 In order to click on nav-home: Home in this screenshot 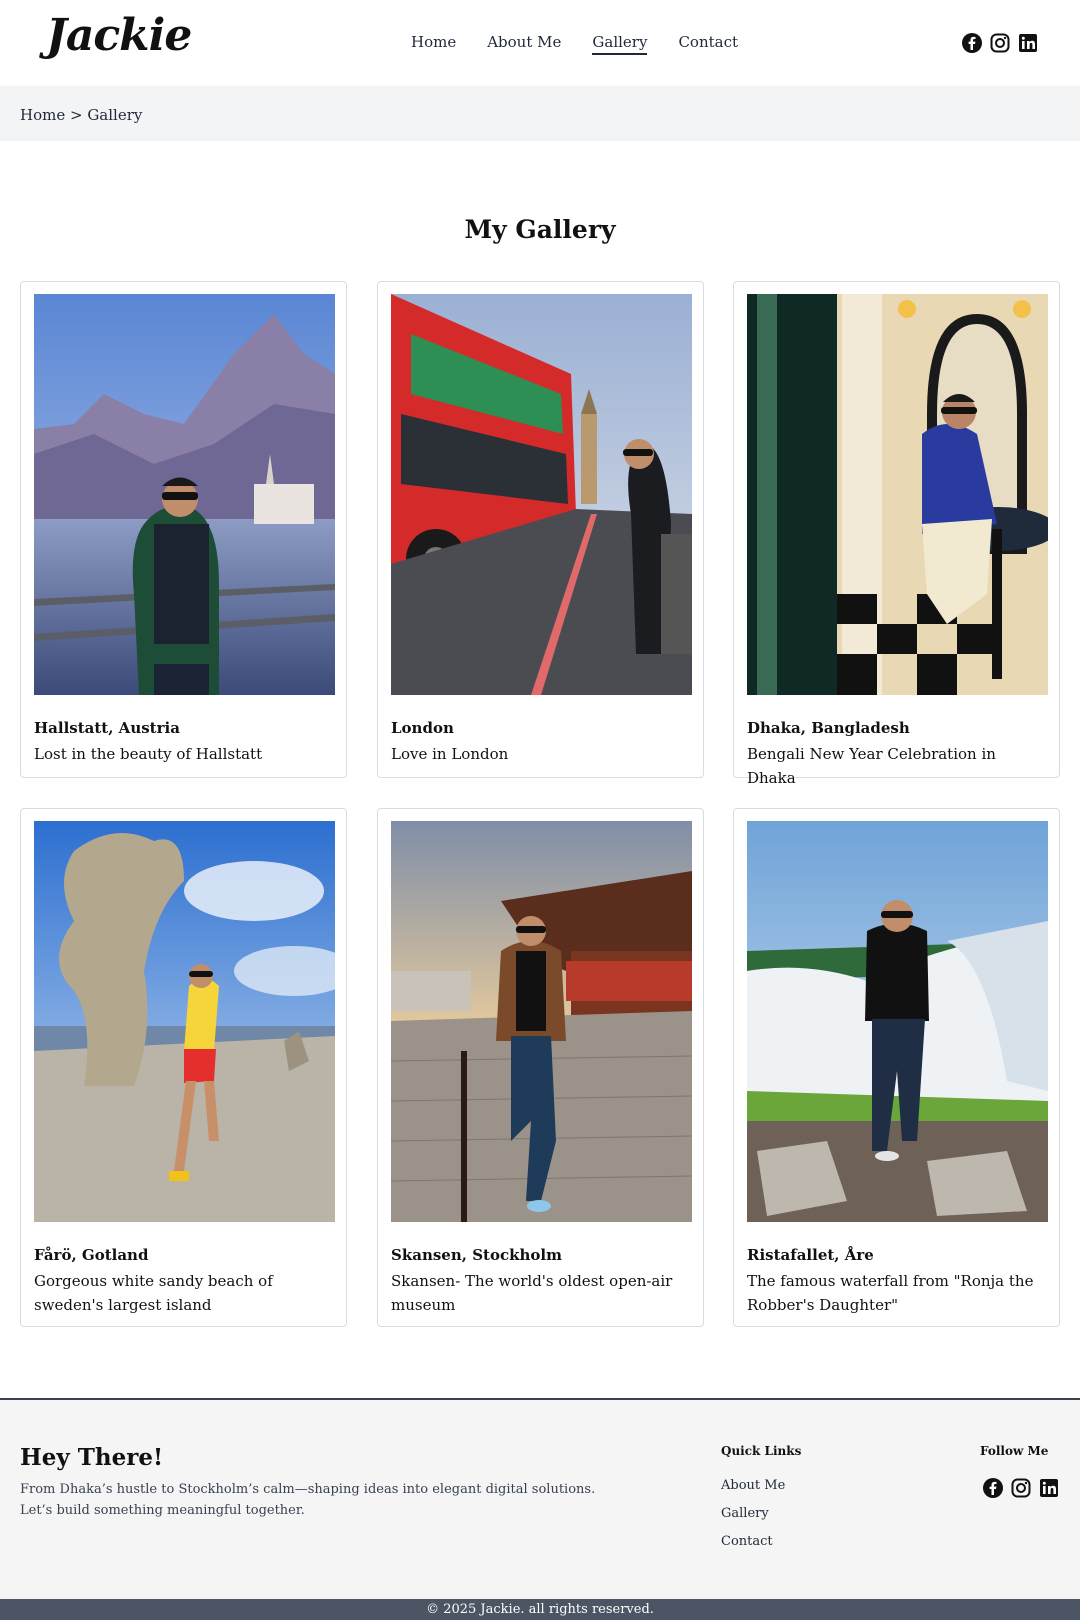, I will do `click(433, 44)`.